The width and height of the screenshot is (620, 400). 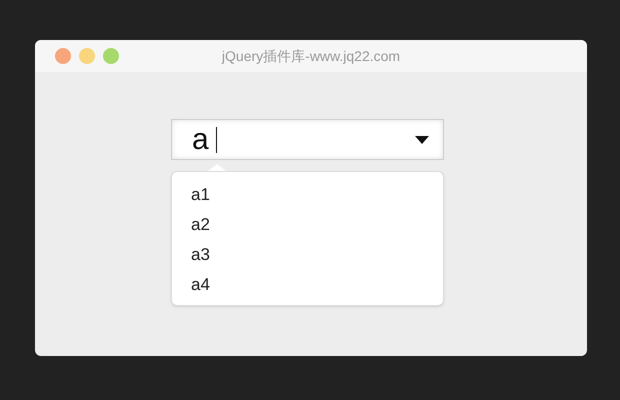 What do you see at coordinates (216, 139) in the screenshot?
I see `text-cursor` at bounding box center [216, 139].